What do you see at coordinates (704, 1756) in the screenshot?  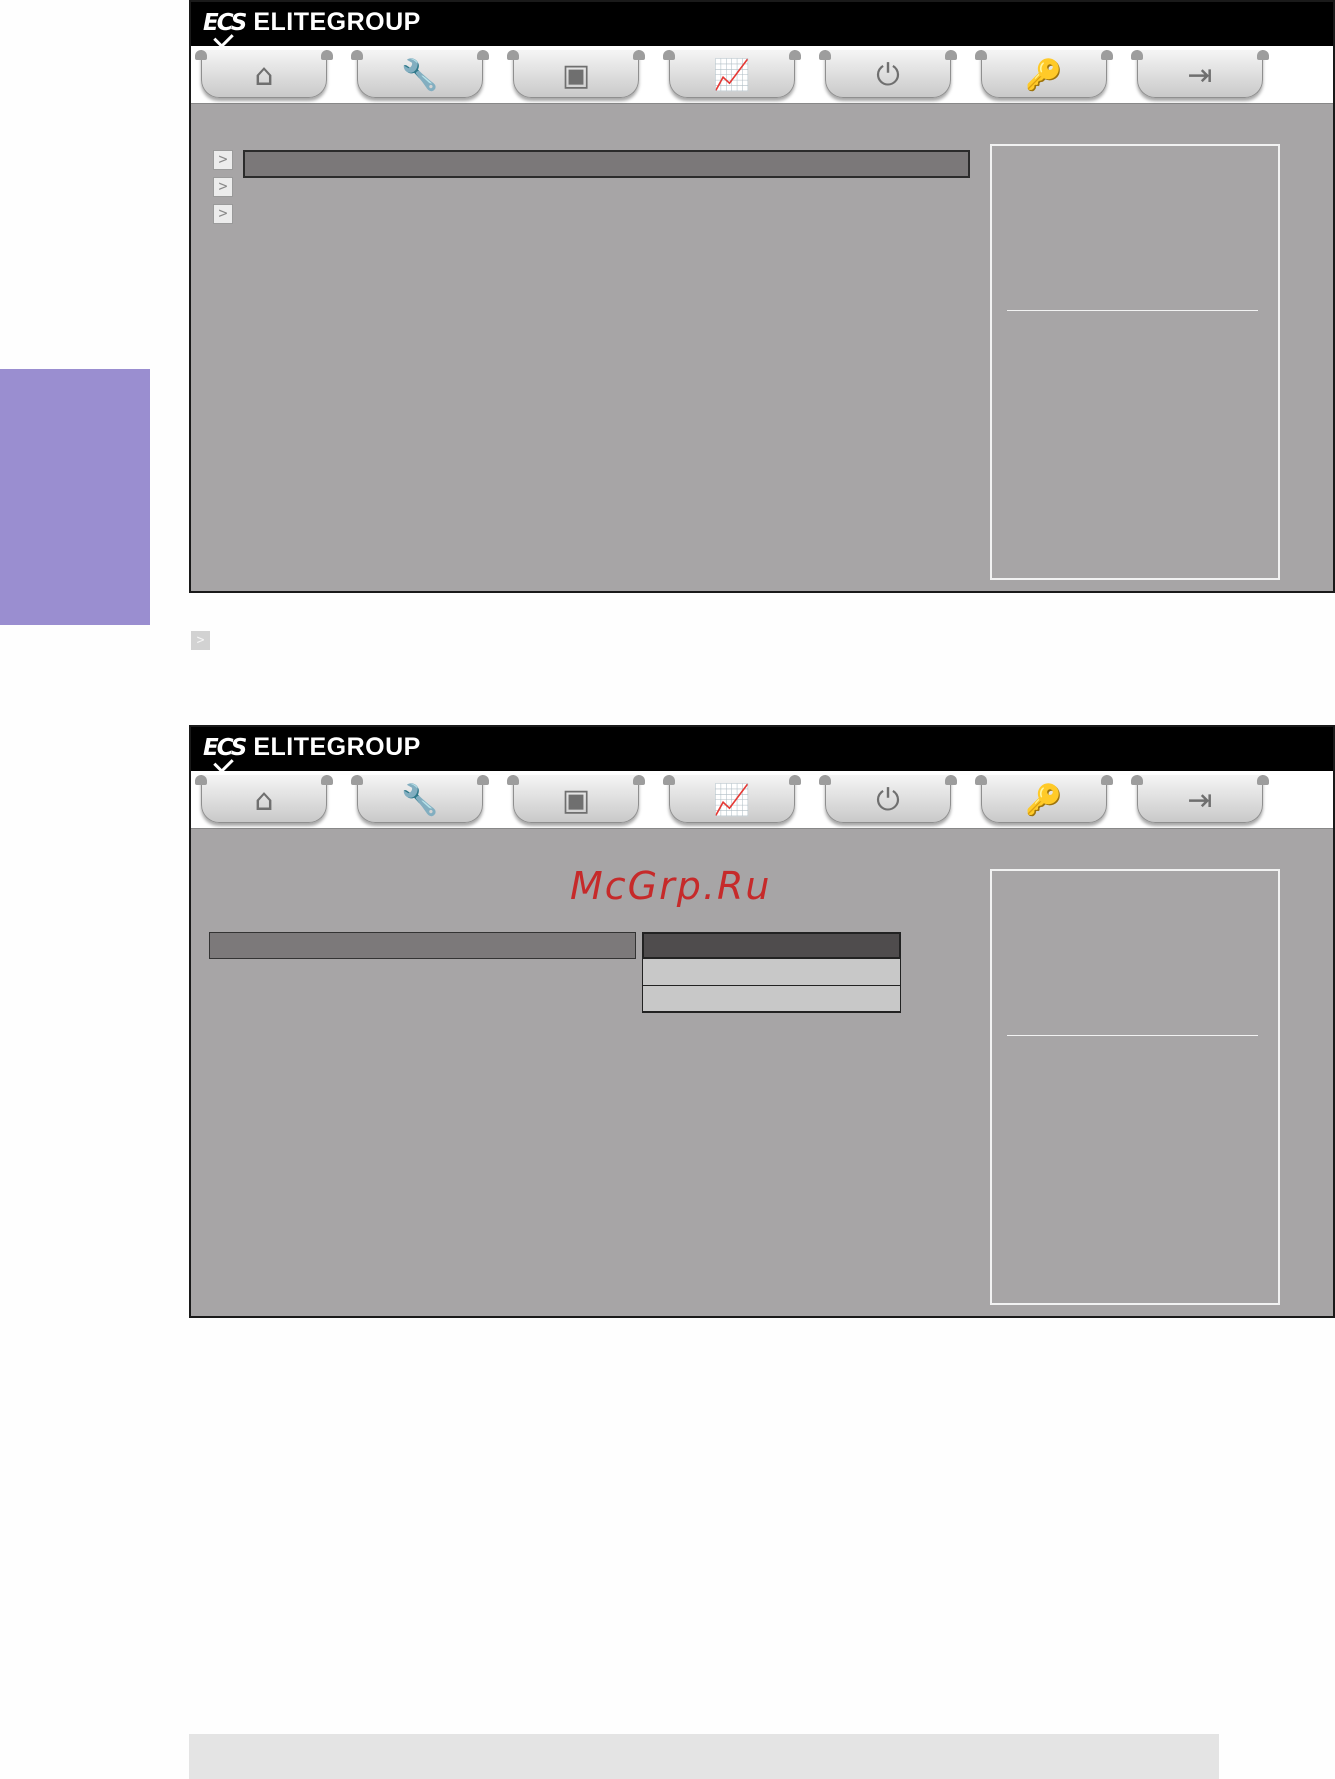 I see `footer-bar` at bounding box center [704, 1756].